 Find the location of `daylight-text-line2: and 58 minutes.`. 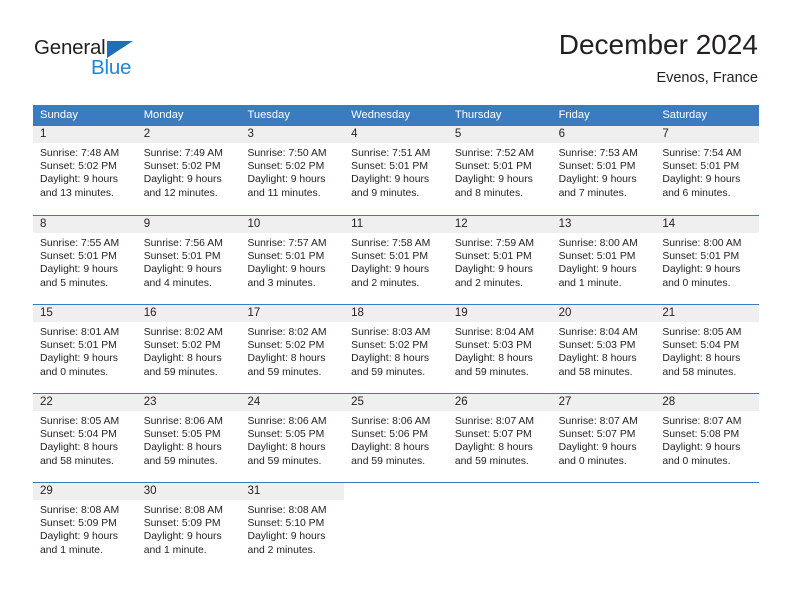

daylight-text-line2: and 58 minutes. is located at coordinates (595, 372).